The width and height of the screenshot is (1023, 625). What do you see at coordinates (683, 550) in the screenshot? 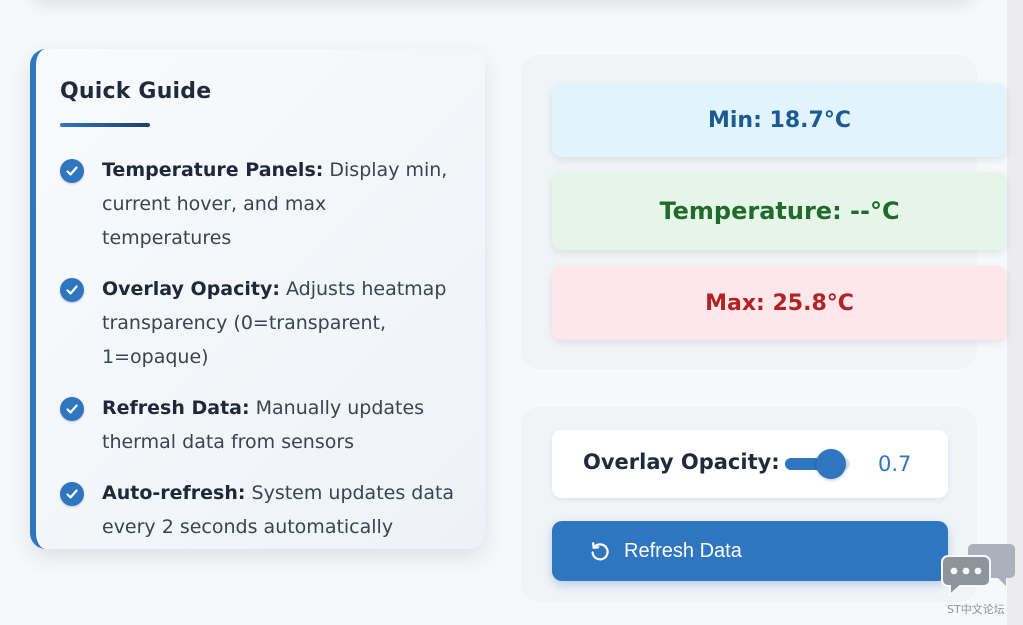
I see `refresh-button-label: Refresh Data` at bounding box center [683, 550].